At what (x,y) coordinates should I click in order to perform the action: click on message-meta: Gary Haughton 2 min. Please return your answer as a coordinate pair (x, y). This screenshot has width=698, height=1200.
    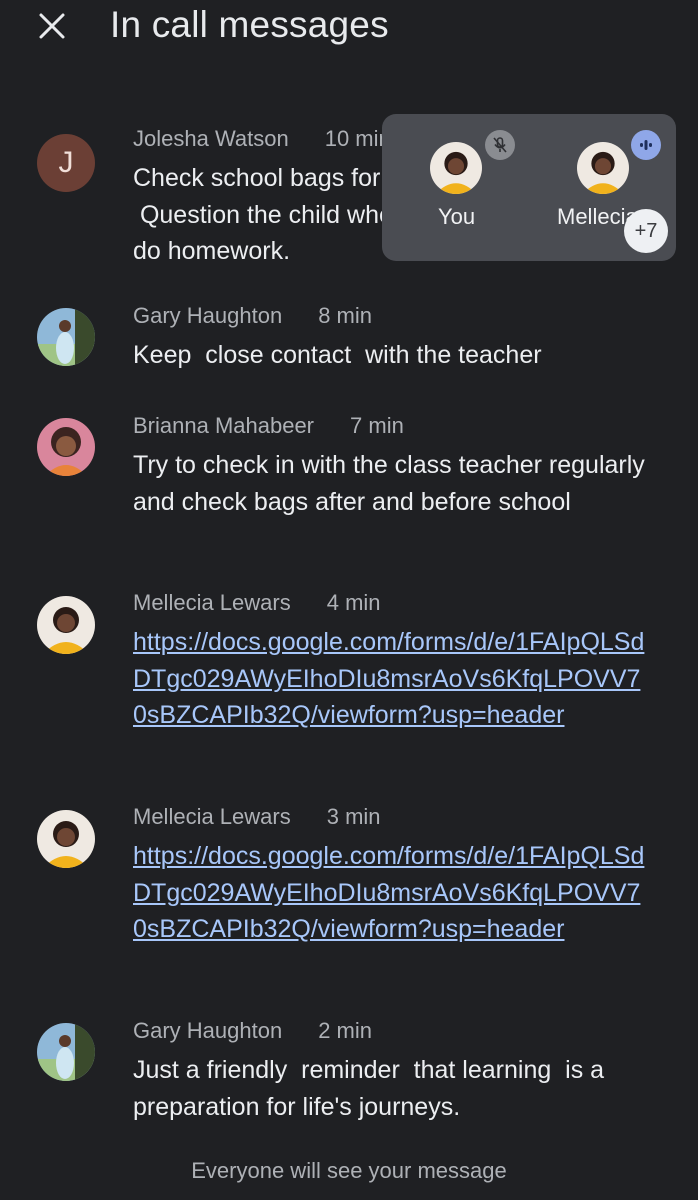
    Looking at the image, I should click on (252, 1031).